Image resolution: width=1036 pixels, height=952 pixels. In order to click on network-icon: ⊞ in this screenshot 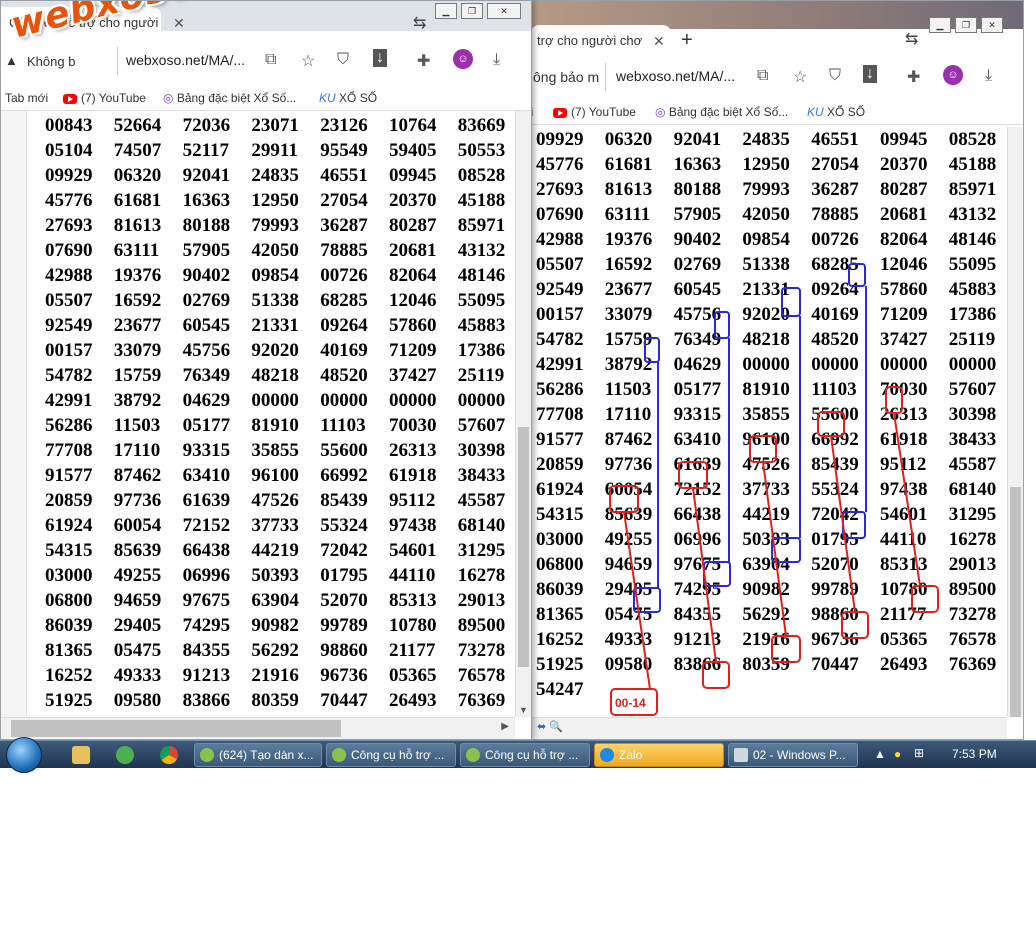, I will do `click(919, 753)`.